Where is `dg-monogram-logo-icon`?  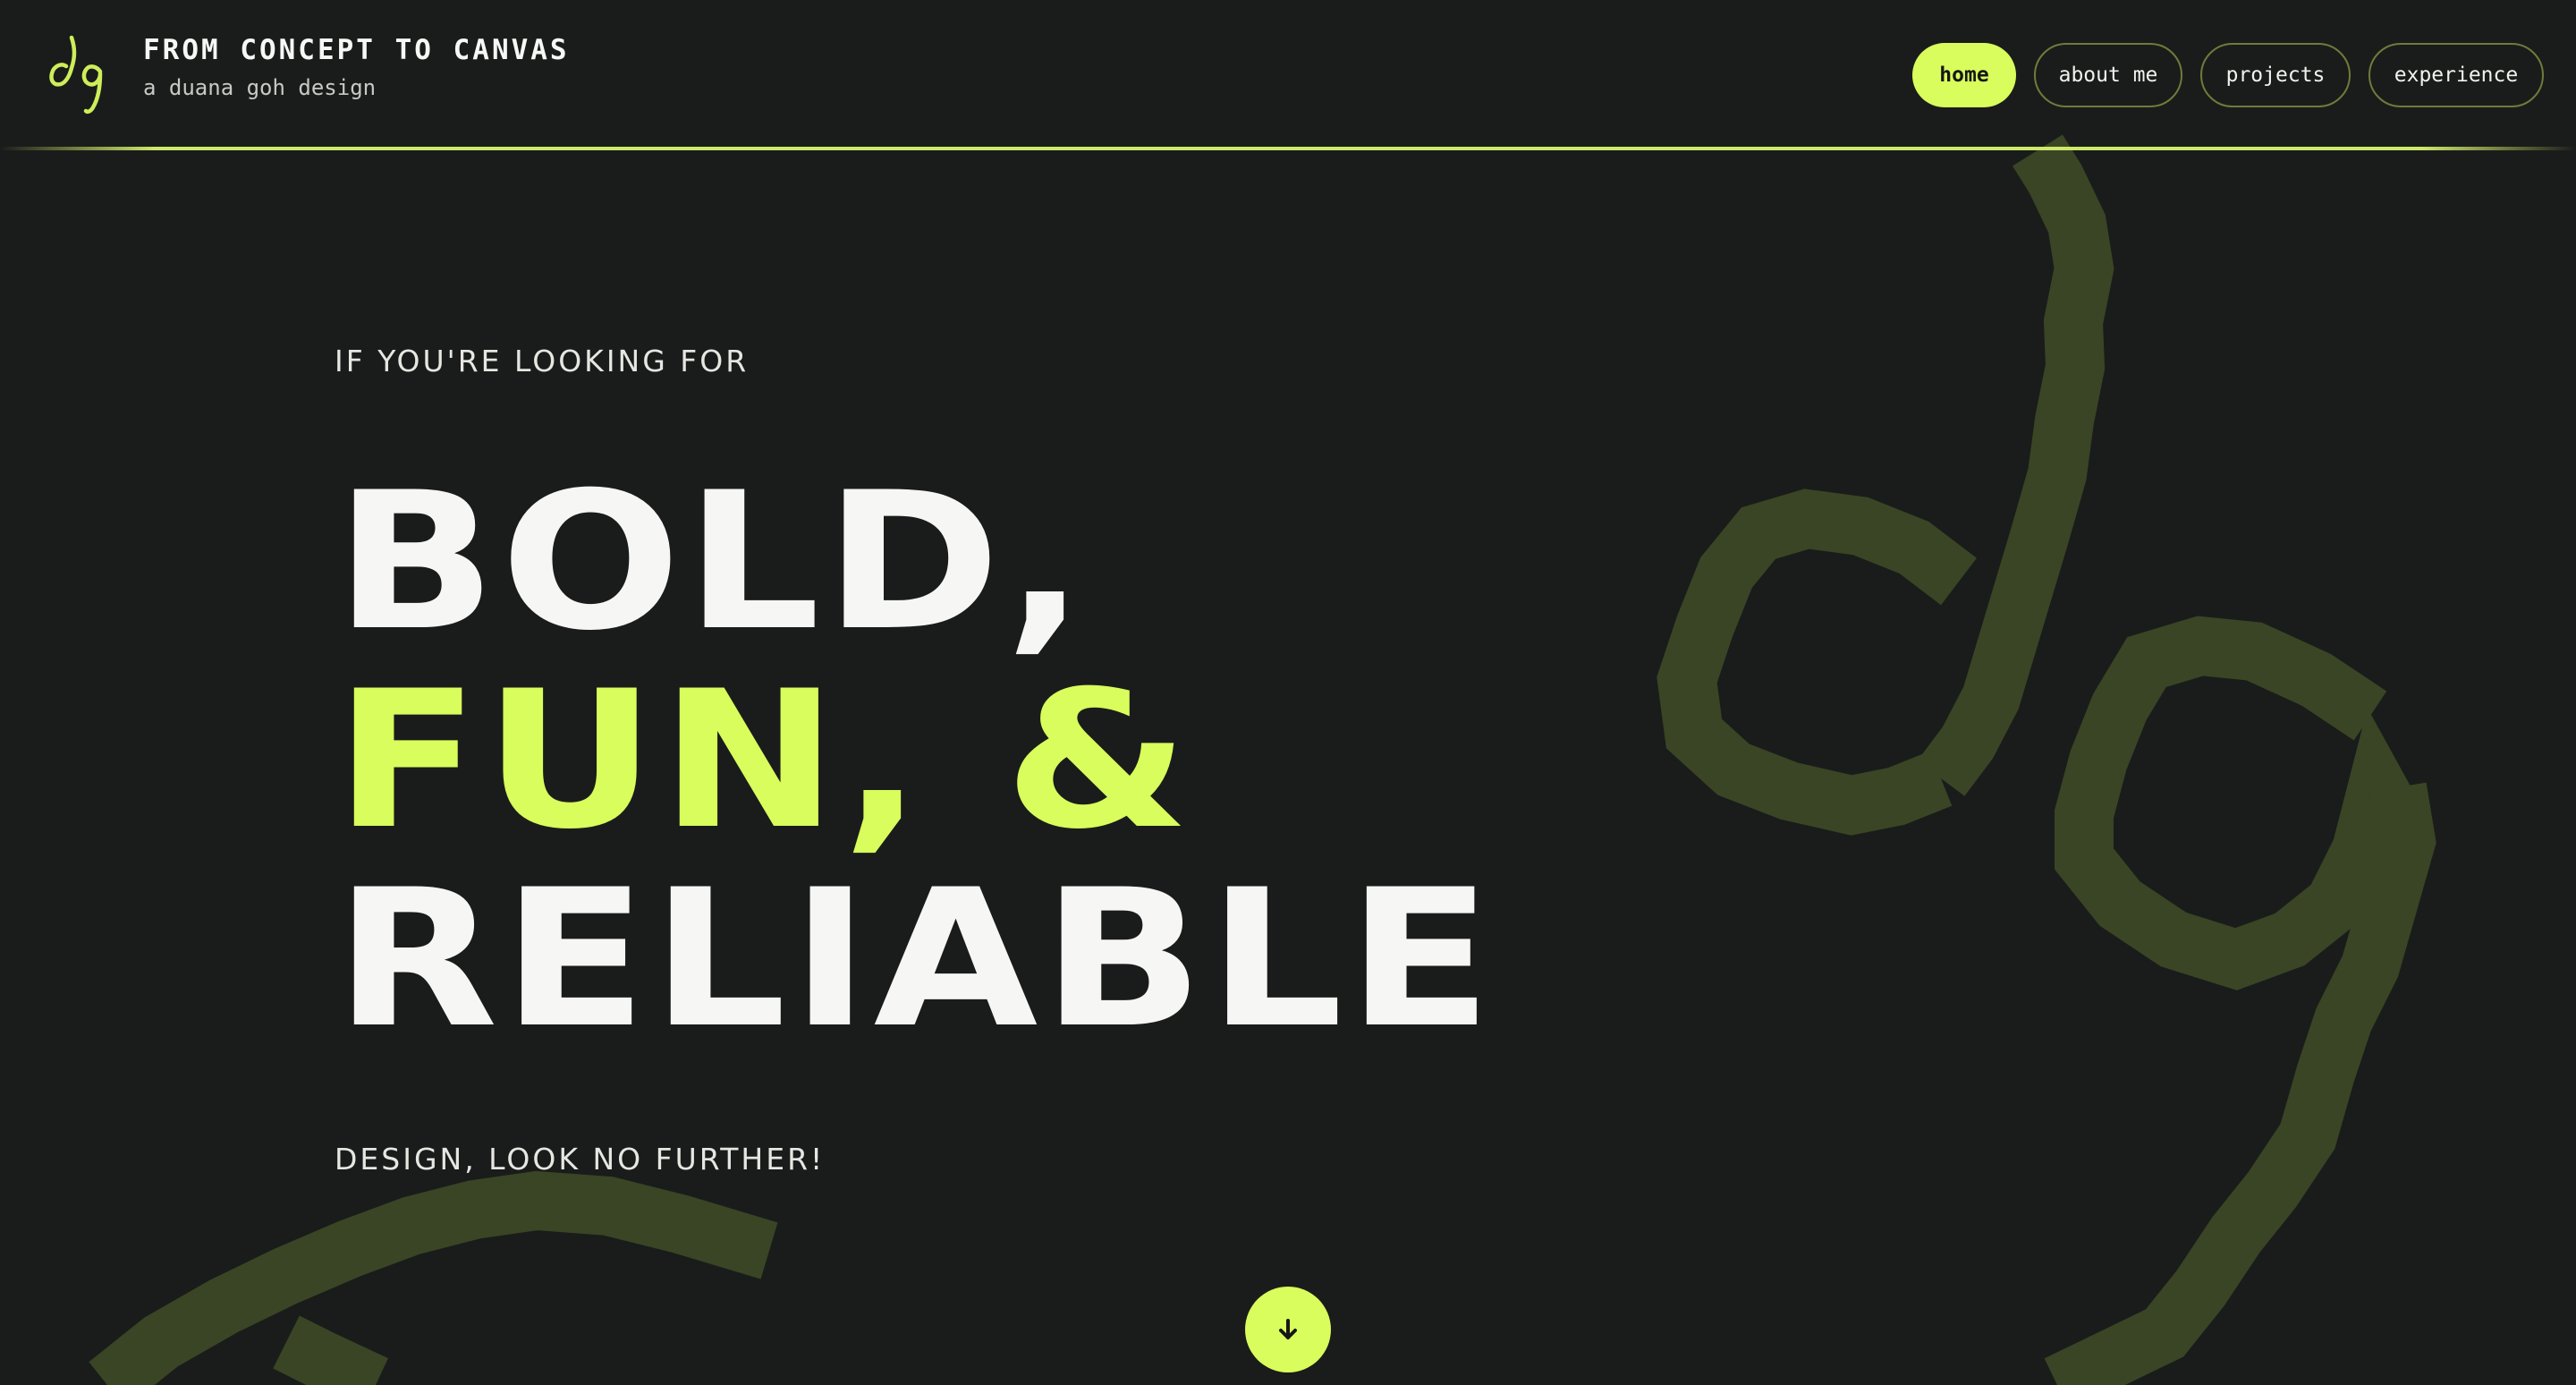 dg-monogram-logo-icon is located at coordinates (80, 73).